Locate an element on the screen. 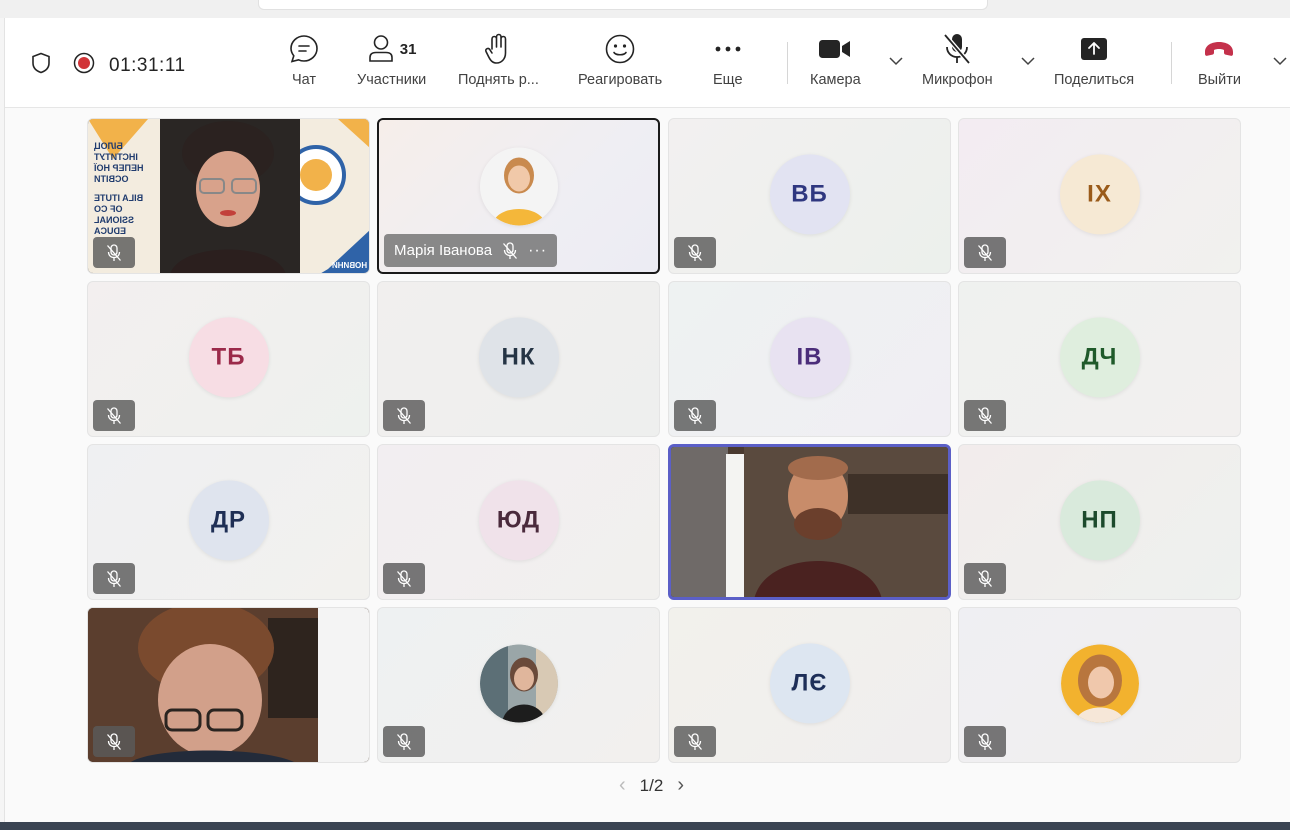  participant-avatar-initials: ДР is located at coordinates (228, 520).